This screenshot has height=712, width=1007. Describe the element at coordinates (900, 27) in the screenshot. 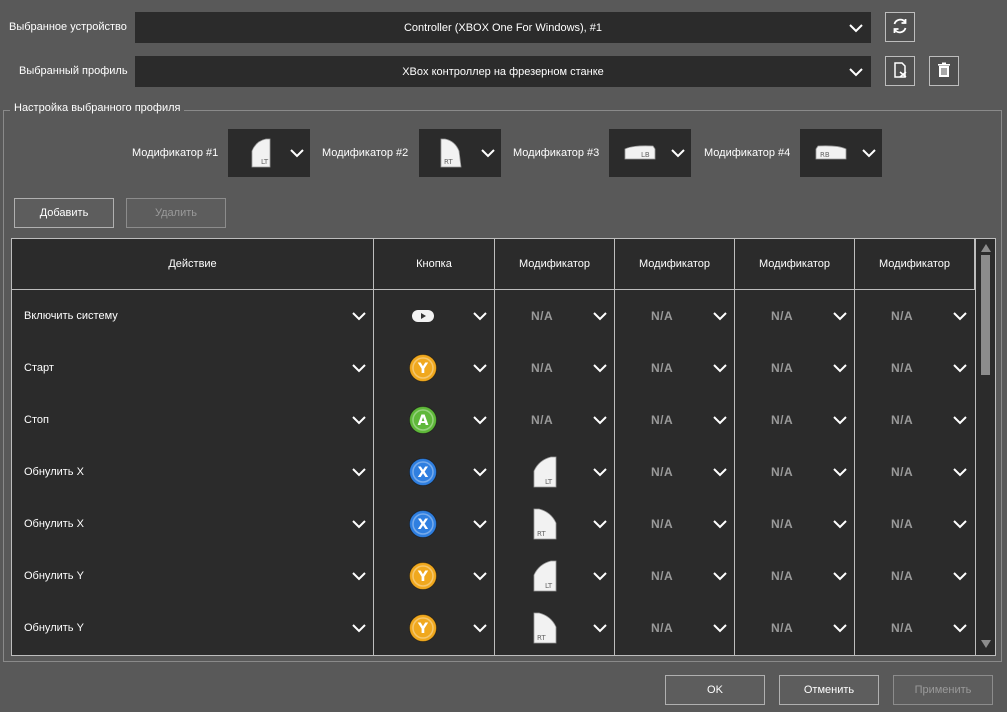

I see `refresh-button` at that location.